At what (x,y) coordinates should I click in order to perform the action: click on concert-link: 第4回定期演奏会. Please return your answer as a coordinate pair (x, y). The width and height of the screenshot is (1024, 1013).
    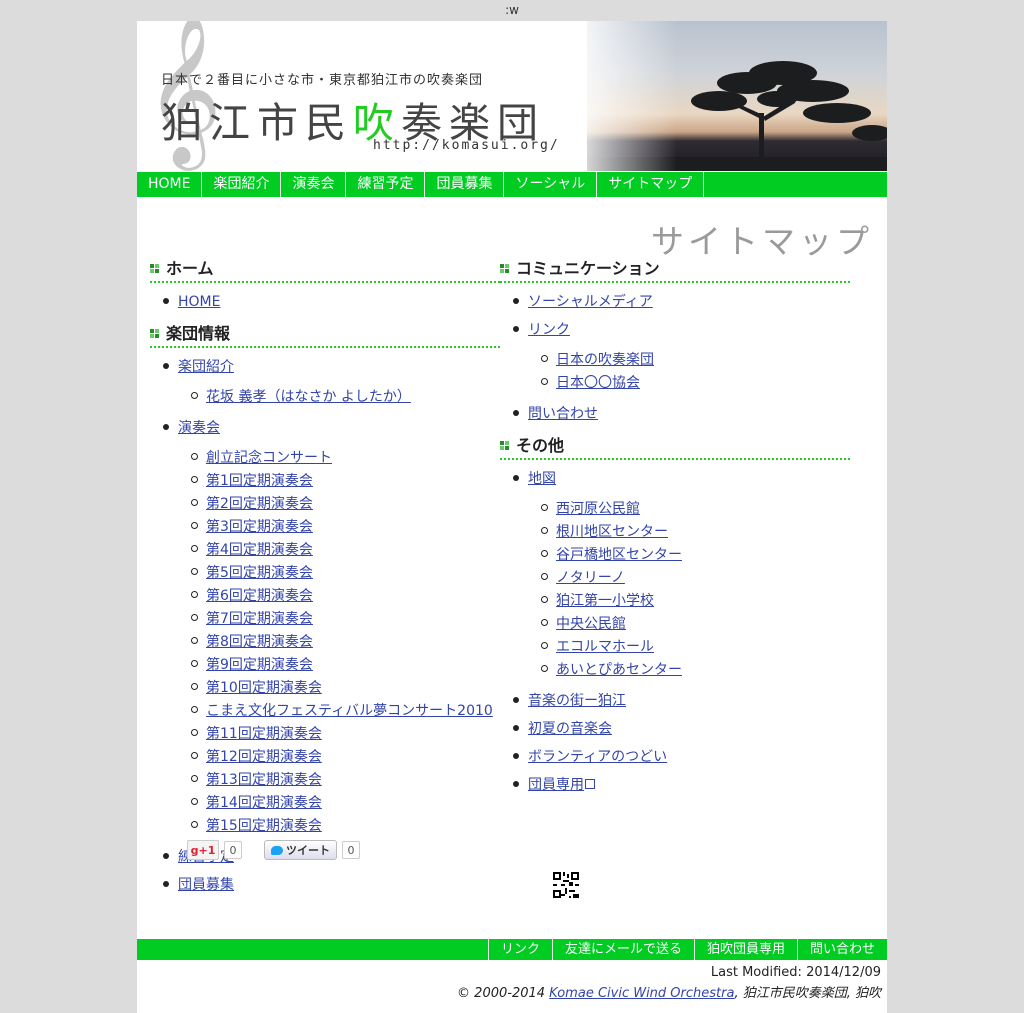
    Looking at the image, I should click on (259, 550).